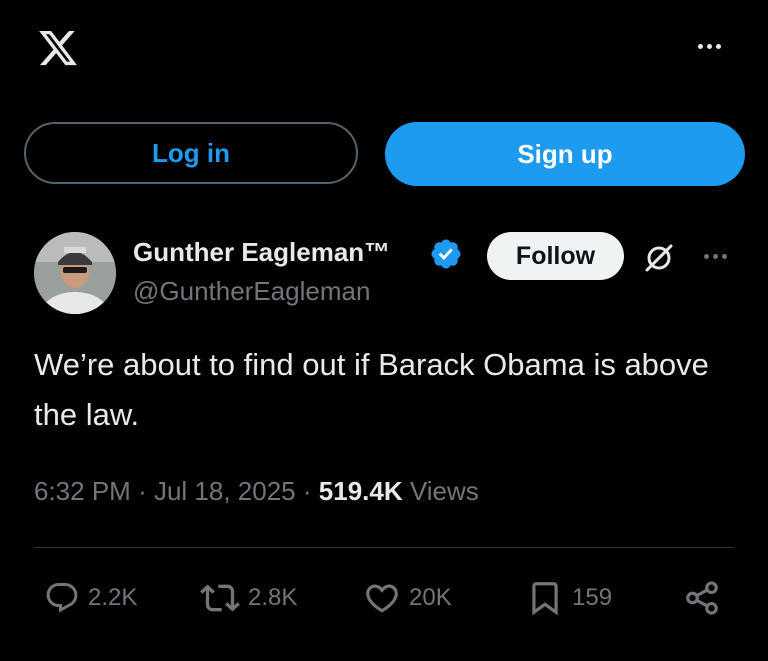 Image resolution: width=768 pixels, height=661 pixels. Describe the element at coordinates (382, 598) in the screenshot. I see `heart-icon` at that location.